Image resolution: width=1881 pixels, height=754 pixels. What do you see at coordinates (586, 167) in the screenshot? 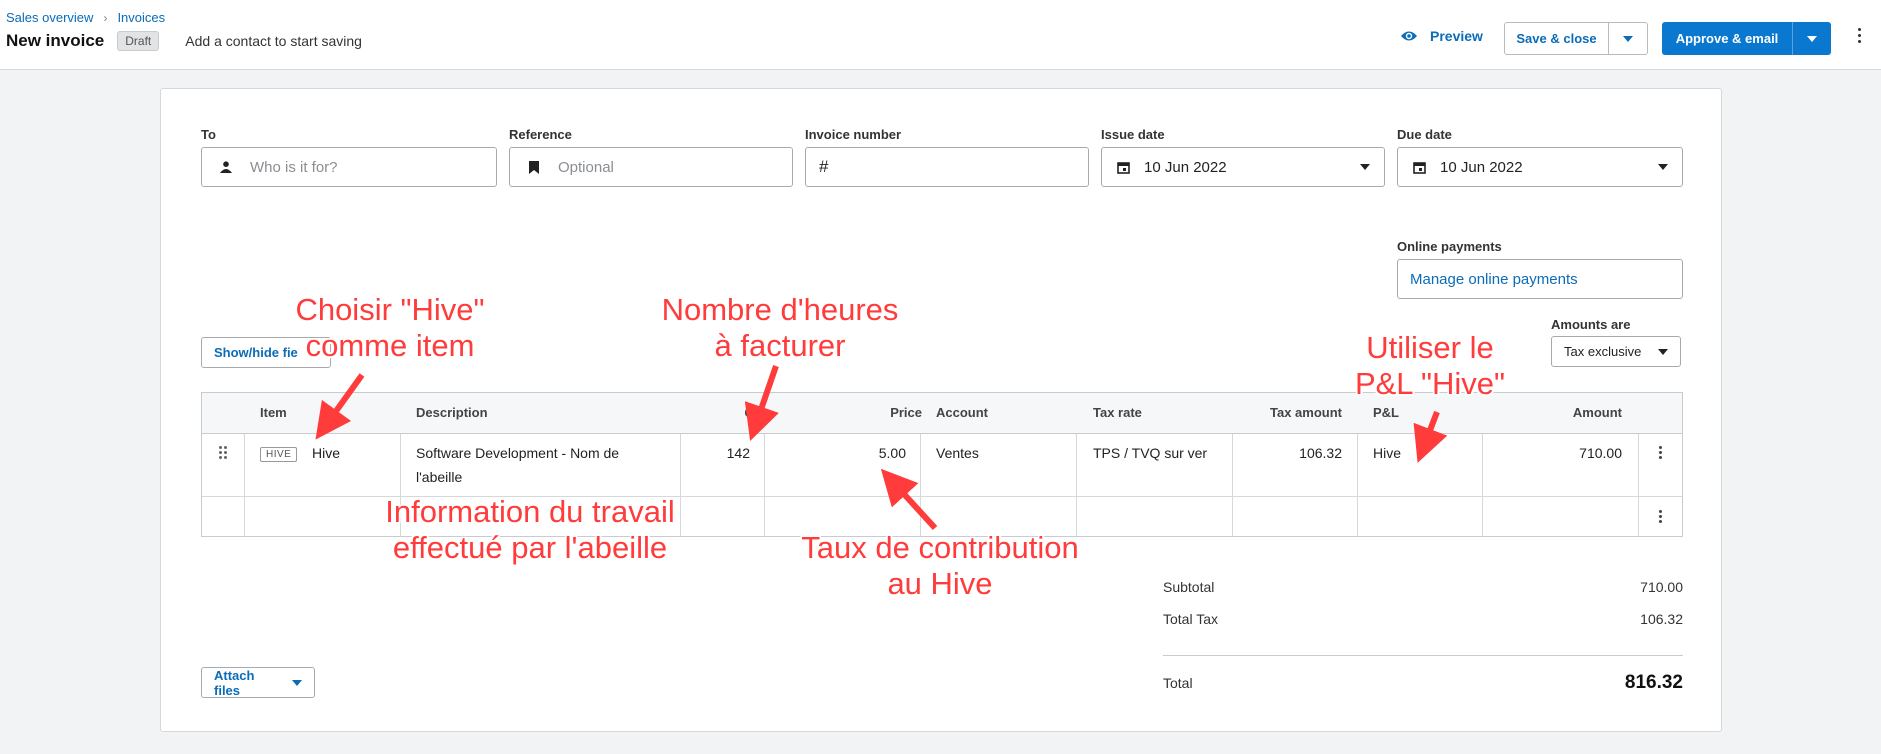
I see `reference-placeholder: Optional` at bounding box center [586, 167].